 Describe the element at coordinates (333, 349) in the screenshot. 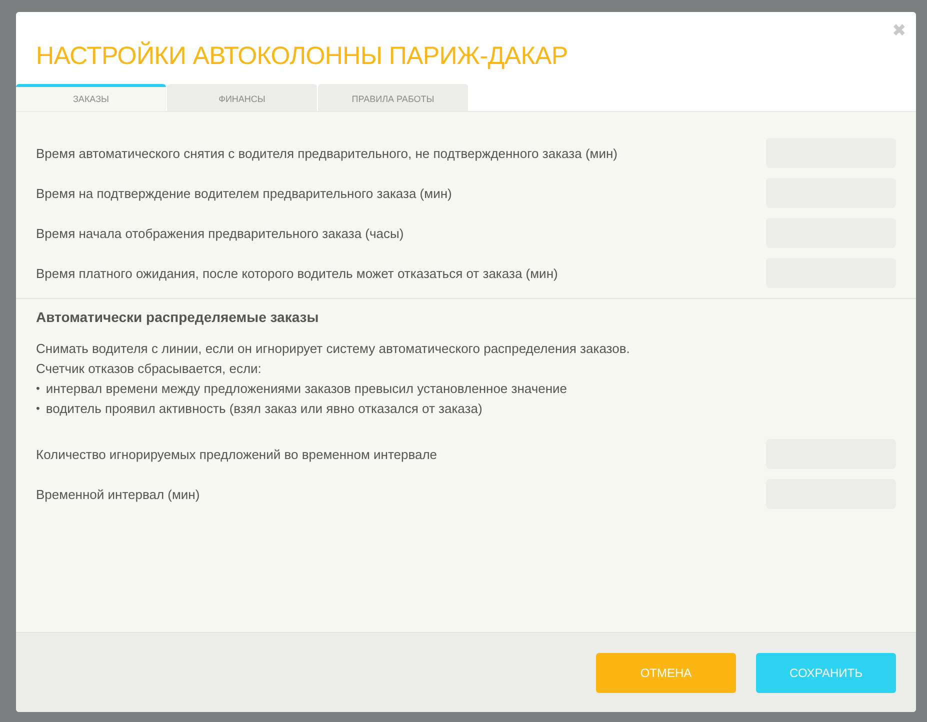

I see `description-text: Снимать водителя с линии, если он игнорирует систему автоматического распределения заказов.` at that location.